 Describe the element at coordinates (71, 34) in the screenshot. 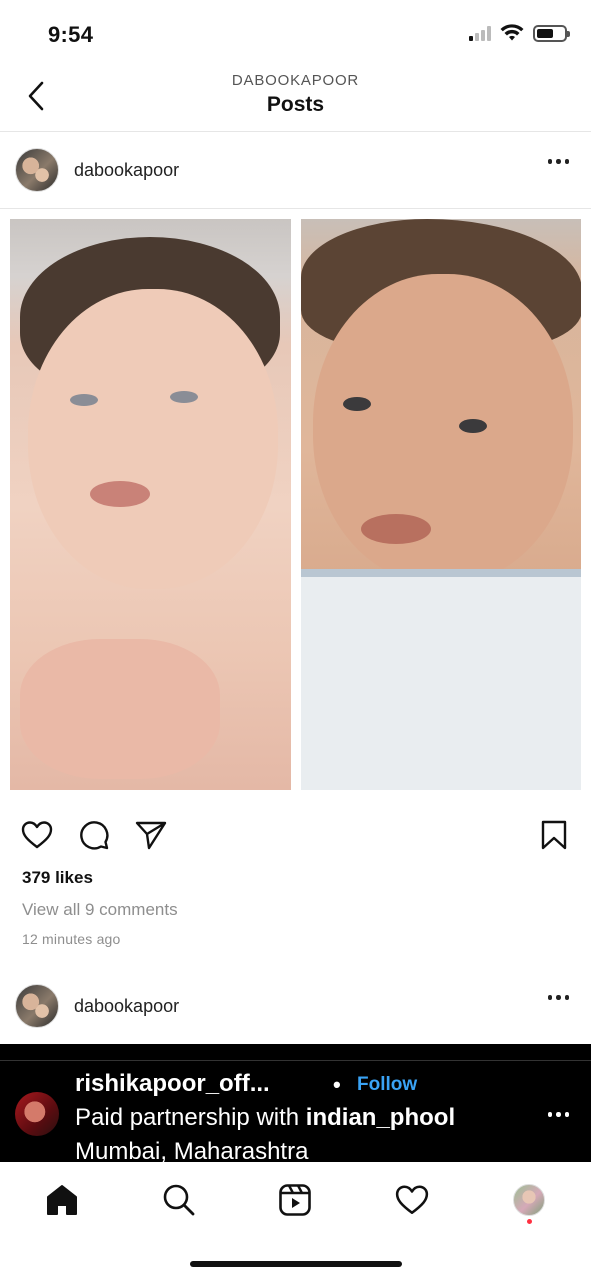

I see `status-time: 9:54` at that location.